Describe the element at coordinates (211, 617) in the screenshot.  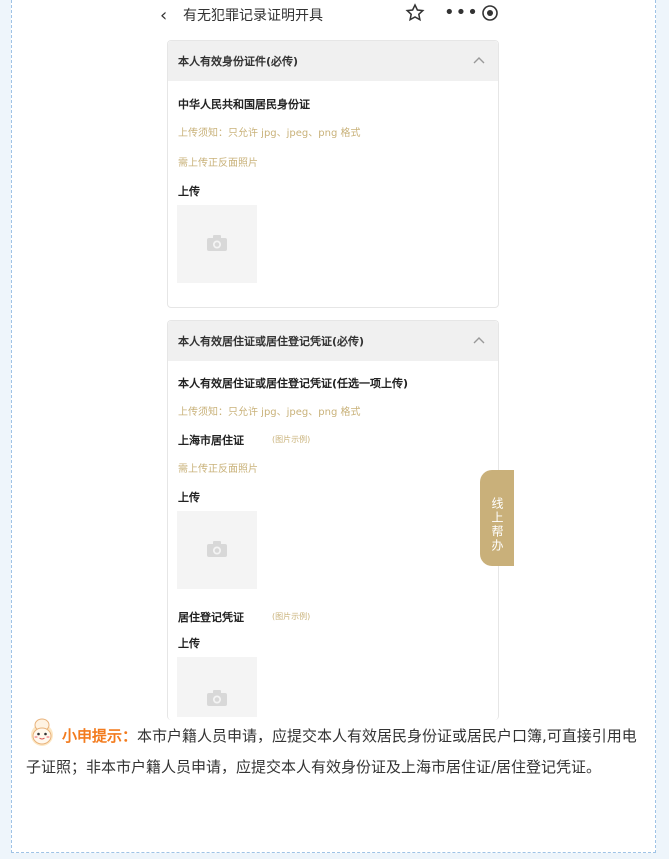
I see `sub-doc-title-2: 居住登记凭证` at that location.